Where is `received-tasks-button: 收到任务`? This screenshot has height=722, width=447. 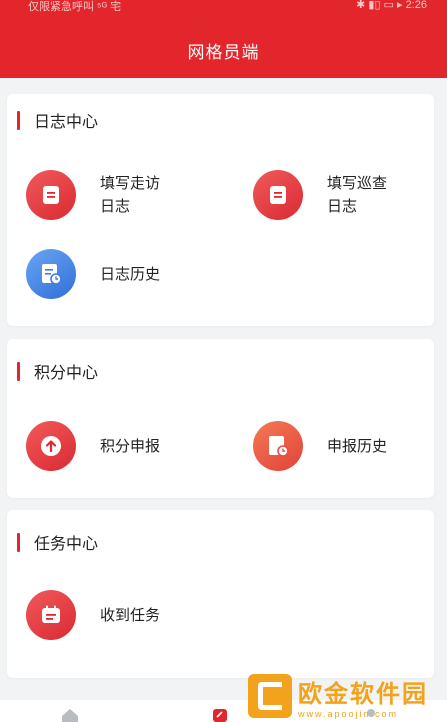 received-tasks-button: 收到任务 is located at coordinates (93, 615).